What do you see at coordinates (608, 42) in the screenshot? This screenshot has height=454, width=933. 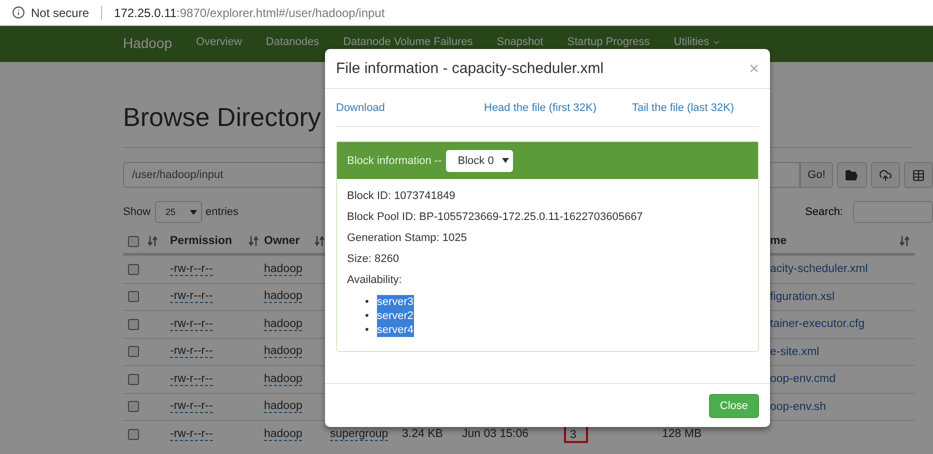 I see `nav-link: Startup Progress` at bounding box center [608, 42].